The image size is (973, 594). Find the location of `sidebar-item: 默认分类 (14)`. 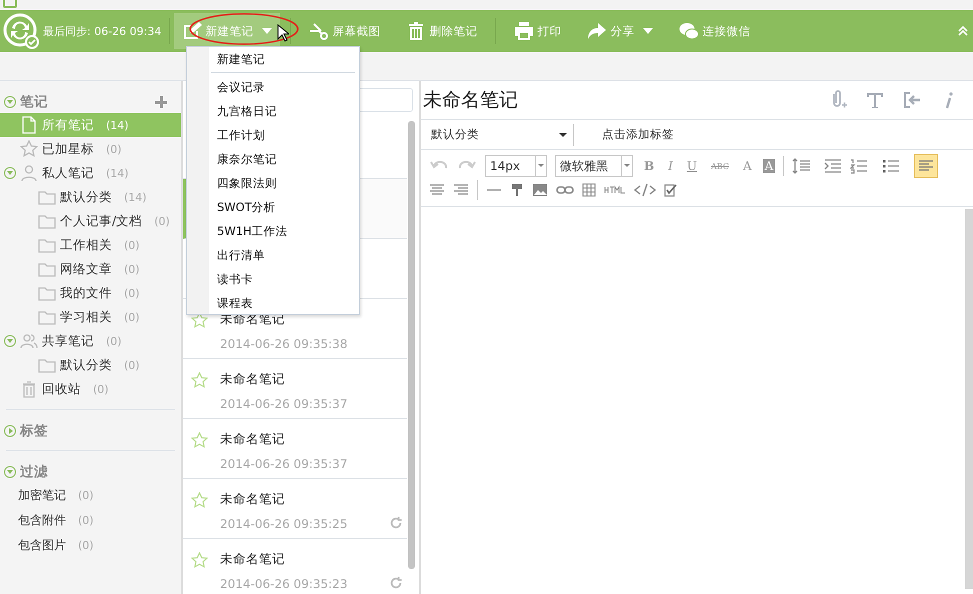

sidebar-item: 默认分类 (14) is located at coordinates (90, 197).